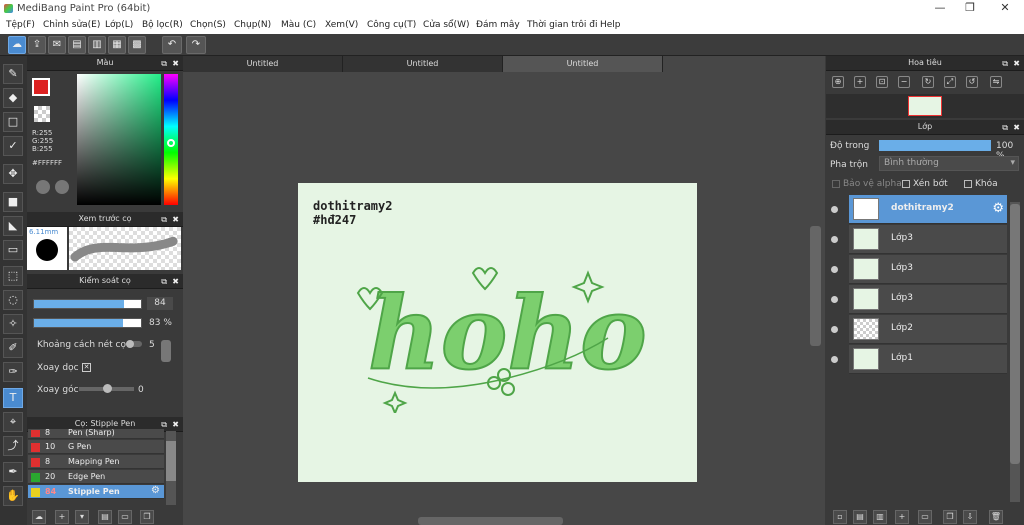 This screenshot has height=525, width=1024. Describe the element at coordinates (20, 25) in the screenshot. I see `menu-file: Tệp(F)` at that location.